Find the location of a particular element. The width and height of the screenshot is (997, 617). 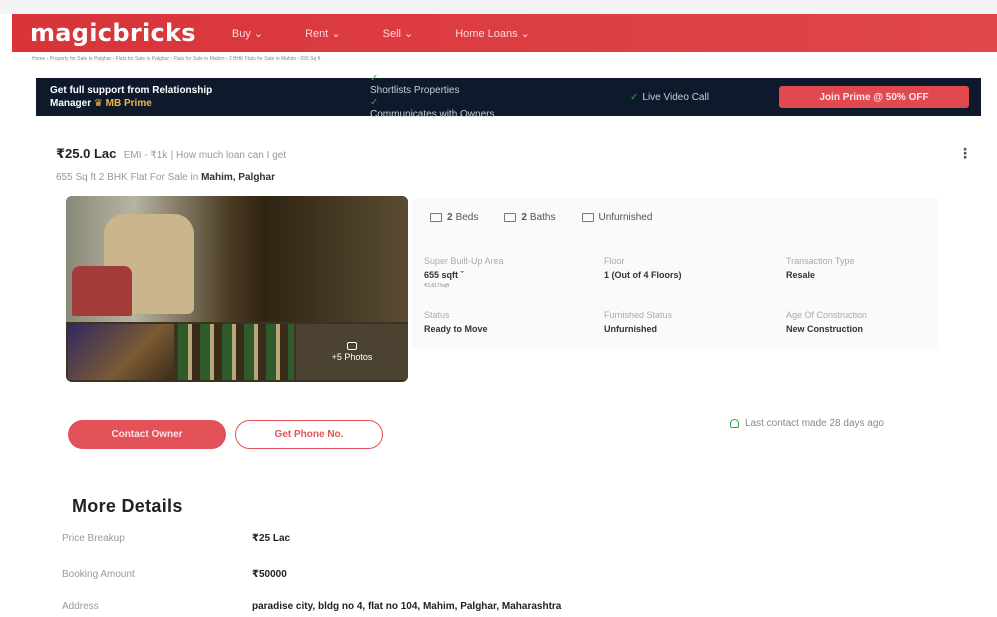

join-prime-button: Join Prime @ 50% OFF is located at coordinates (874, 97).